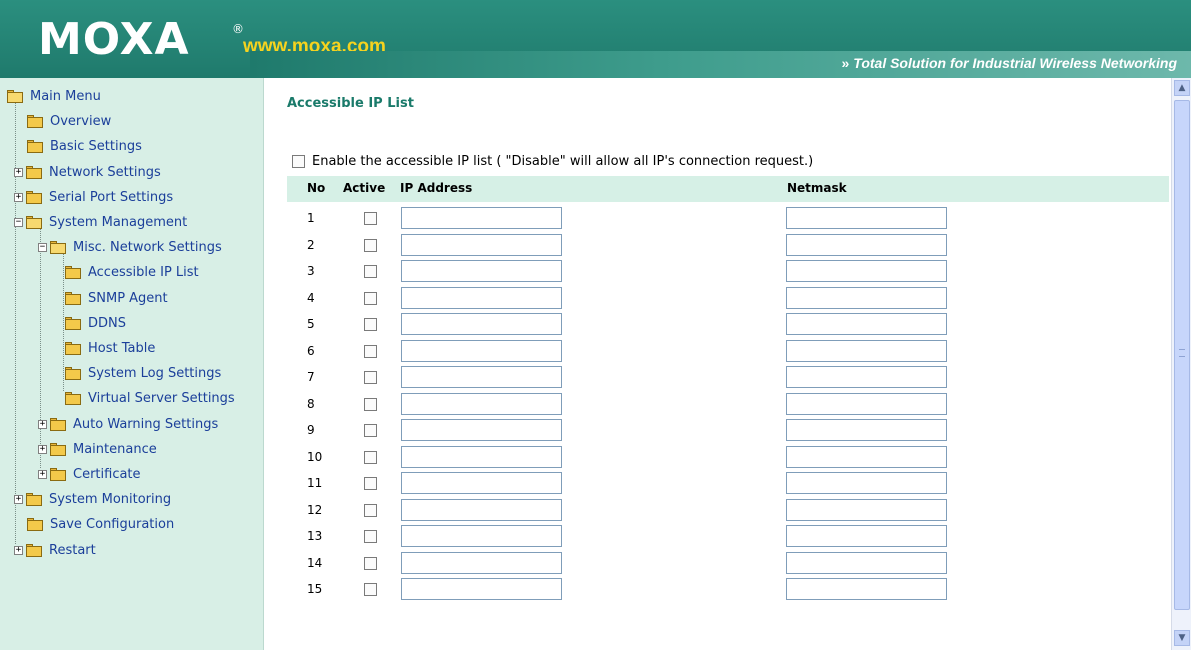 This screenshot has height=650, width=1191. I want to click on sidebar-item-overview: Overview, so click(68, 121).